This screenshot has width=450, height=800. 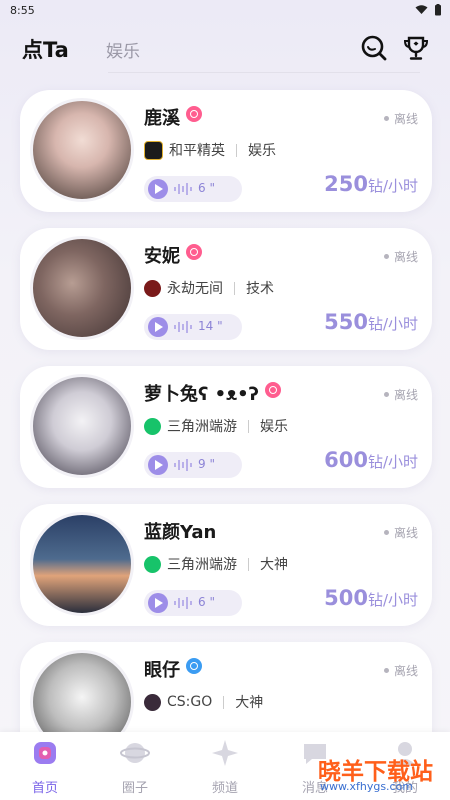 I want to click on game-tag: 和平精英, so click(x=197, y=151).